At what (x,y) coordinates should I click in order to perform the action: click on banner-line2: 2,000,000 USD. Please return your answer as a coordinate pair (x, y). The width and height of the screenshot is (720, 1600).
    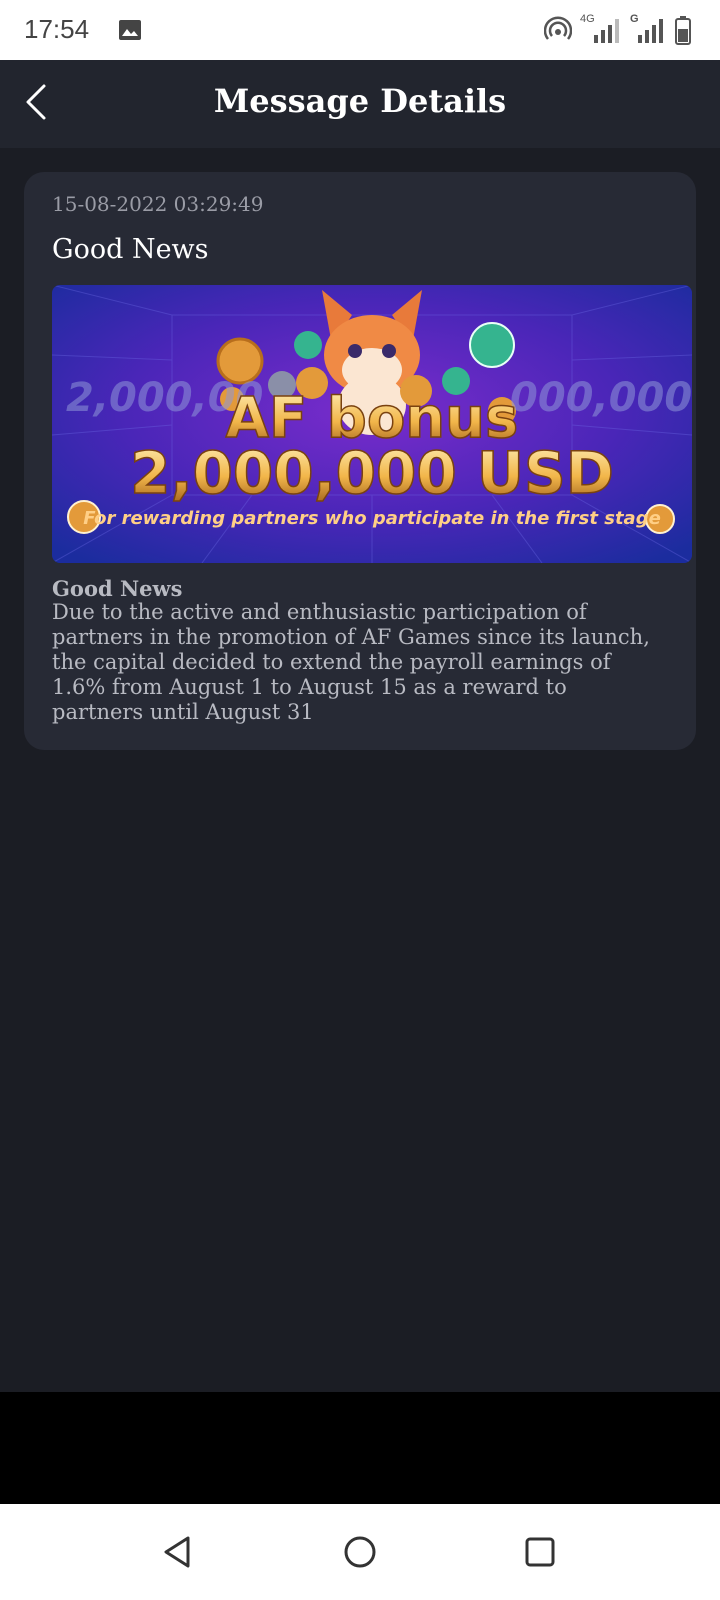
    Looking at the image, I should click on (372, 473).